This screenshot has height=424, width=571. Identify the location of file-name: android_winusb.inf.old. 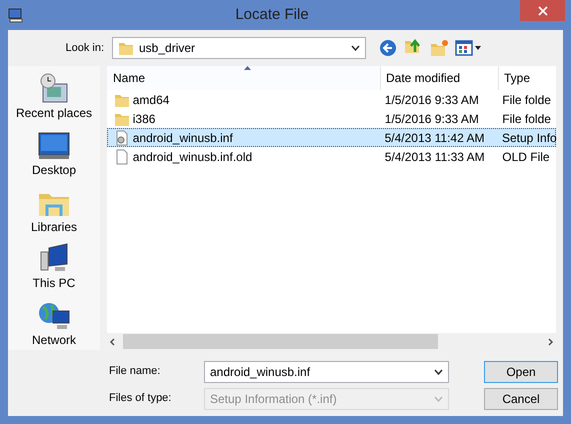
(192, 157).